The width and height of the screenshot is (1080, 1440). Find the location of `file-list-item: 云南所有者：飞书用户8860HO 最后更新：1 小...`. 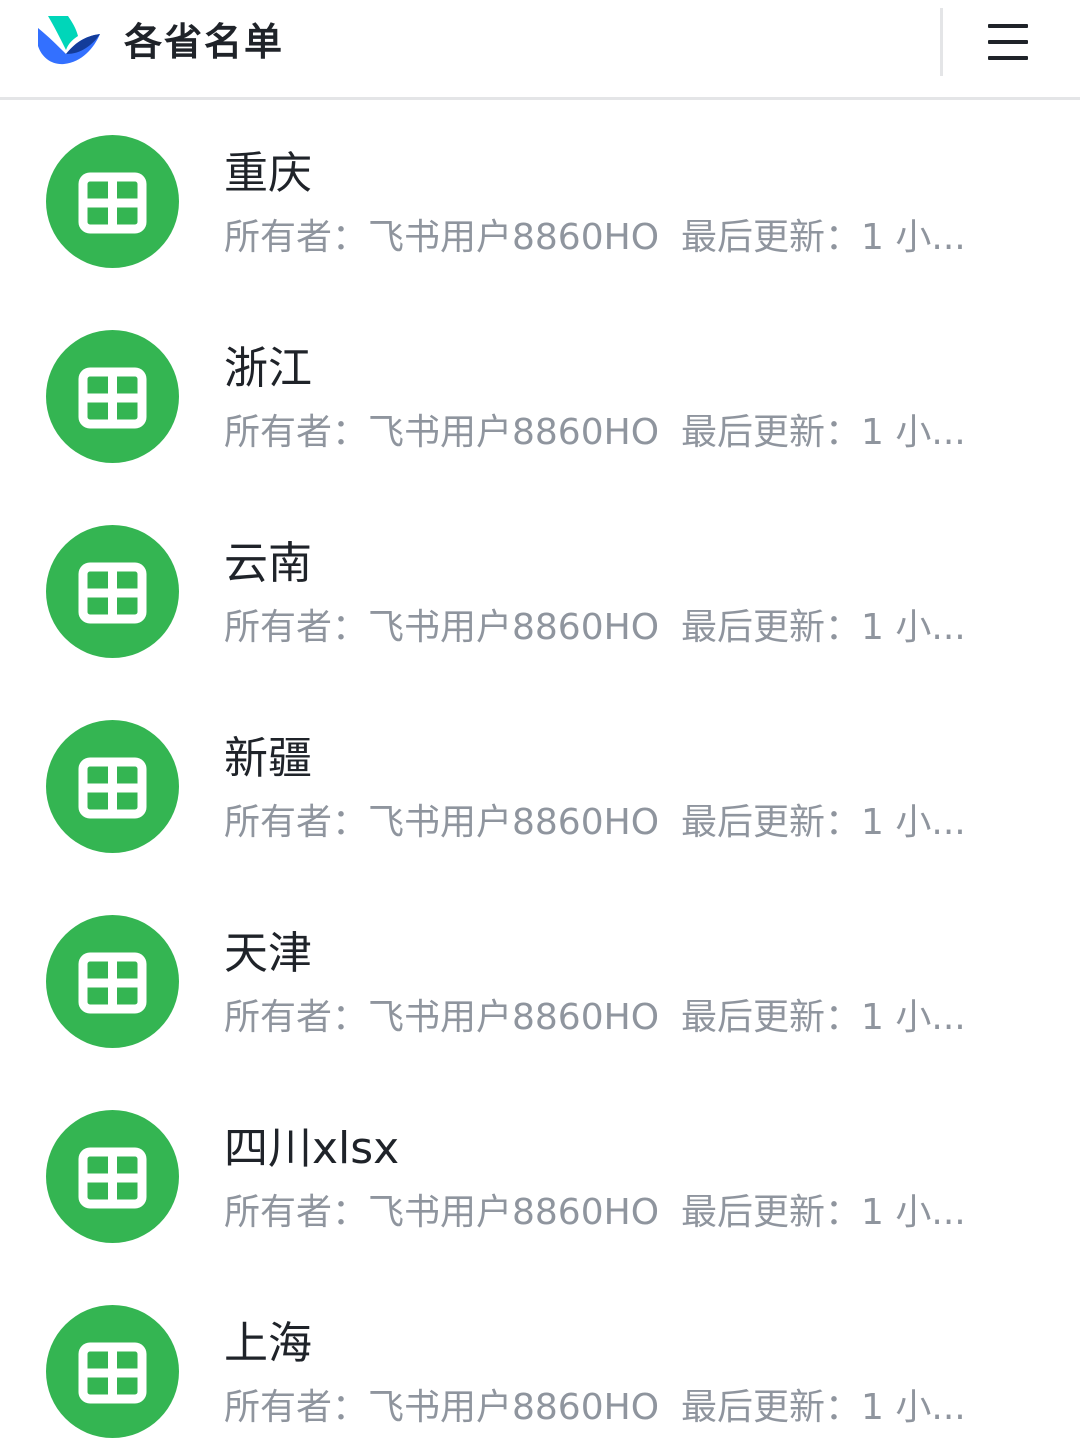

file-list-item: 云南所有者：飞书用户8860HO 最后更新：1 小... is located at coordinates (540, 590).